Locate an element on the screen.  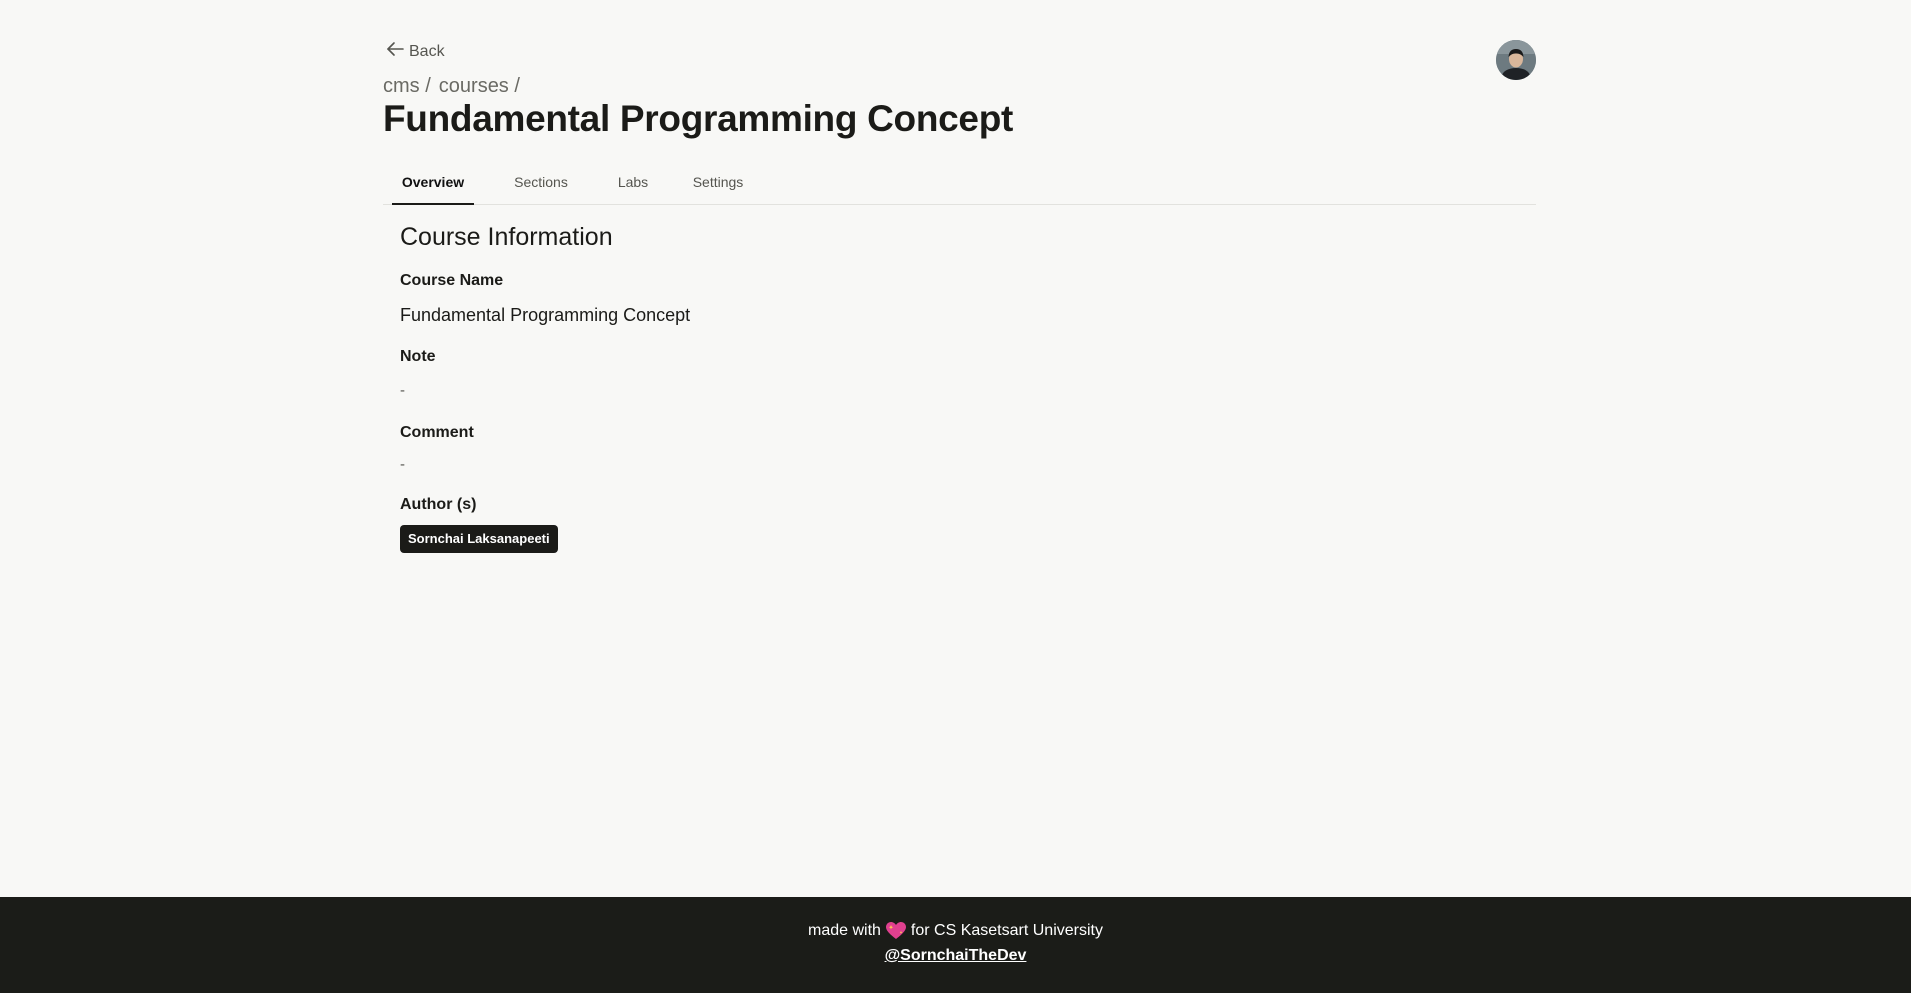
avatar-image is located at coordinates (1516, 60).